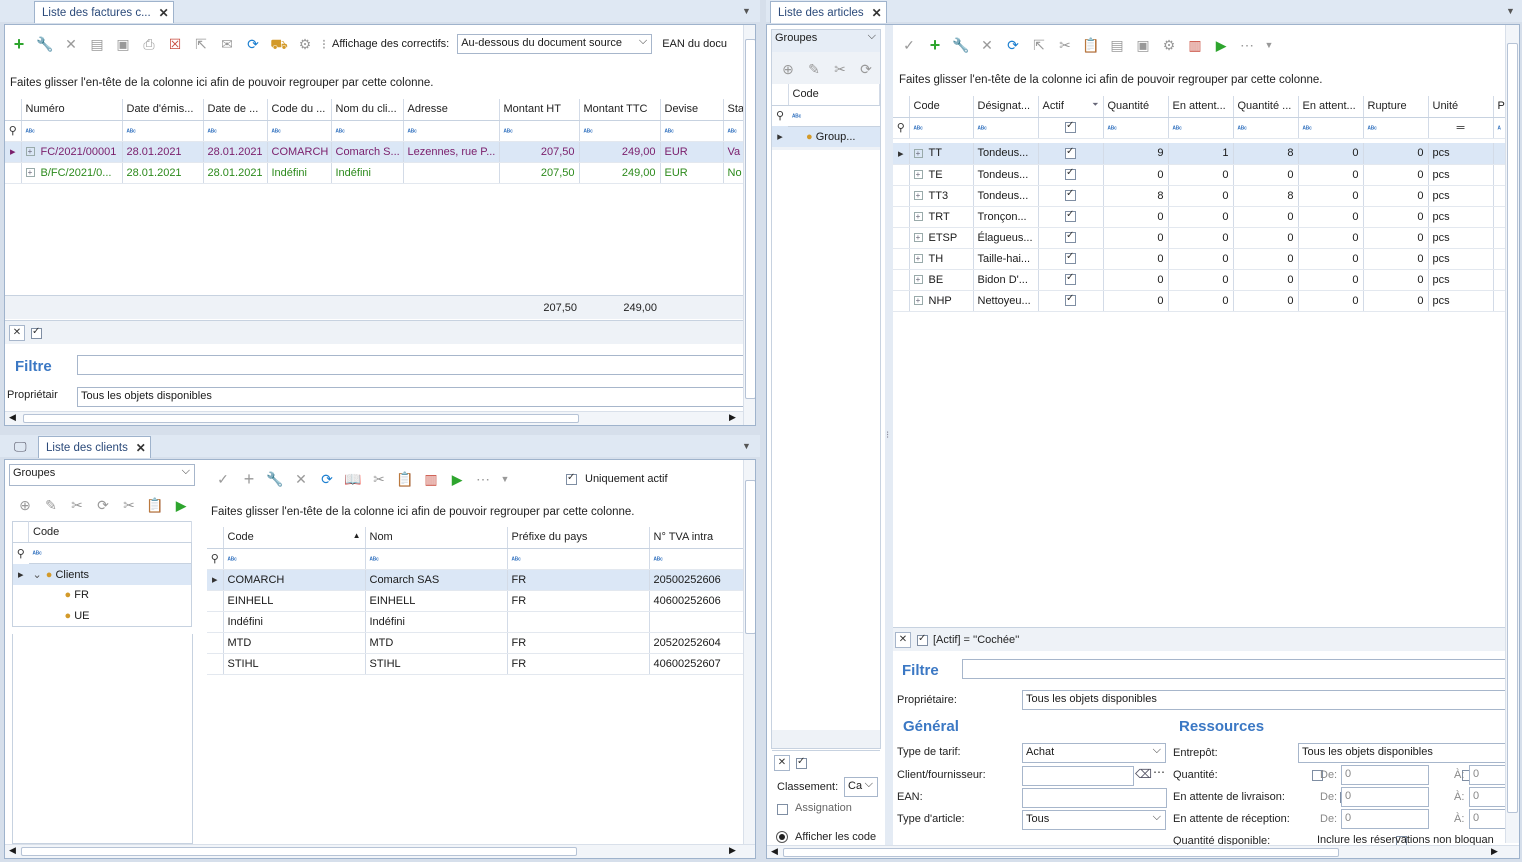 This screenshot has height=862, width=1522. What do you see at coordinates (227, 44) in the screenshot?
I see `mail-icon: ✉` at bounding box center [227, 44].